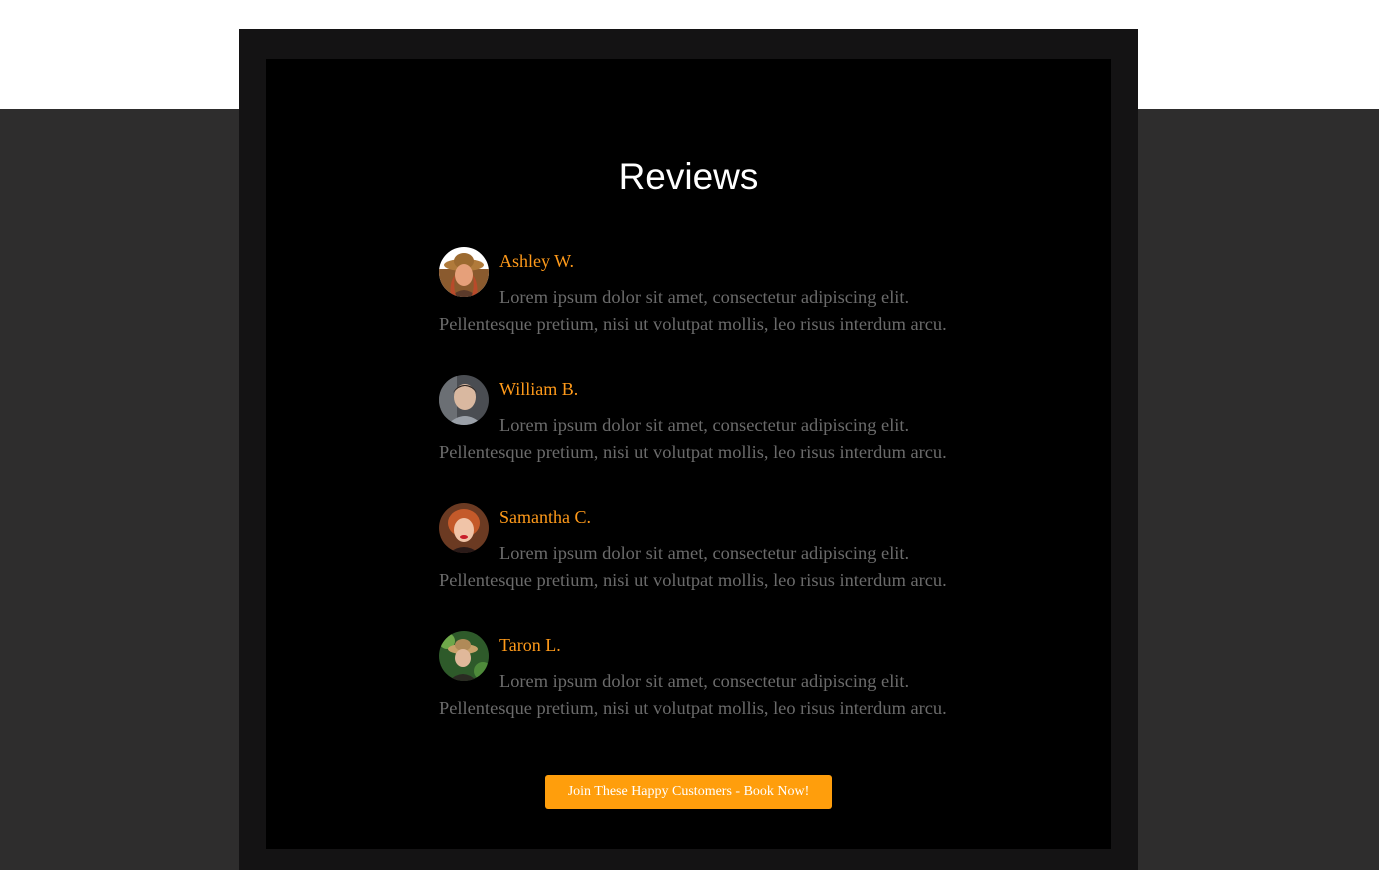  What do you see at coordinates (537, 261) in the screenshot?
I see `reviewer-name: Ashley W.` at bounding box center [537, 261].